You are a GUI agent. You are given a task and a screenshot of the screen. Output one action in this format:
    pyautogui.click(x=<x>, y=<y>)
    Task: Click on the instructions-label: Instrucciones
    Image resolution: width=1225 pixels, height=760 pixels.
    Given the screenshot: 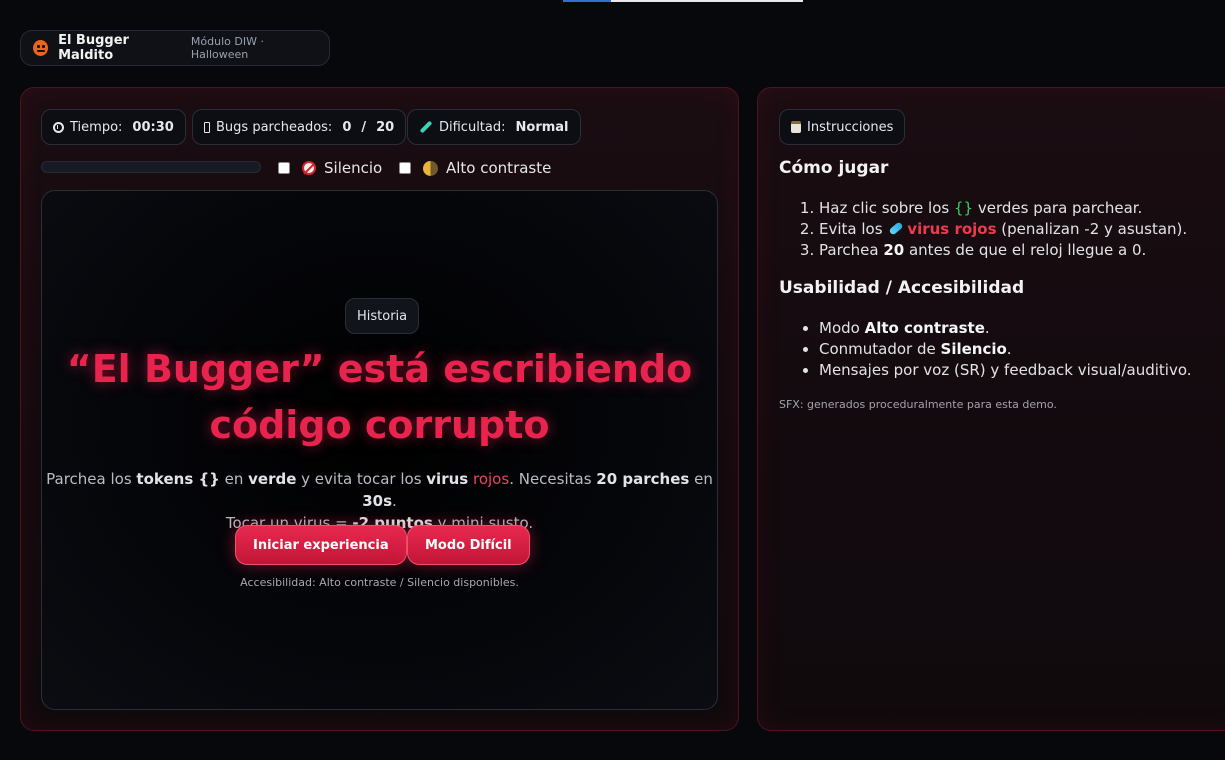 What is the action you would take?
    pyautogui.click(x=850, y=127)
    